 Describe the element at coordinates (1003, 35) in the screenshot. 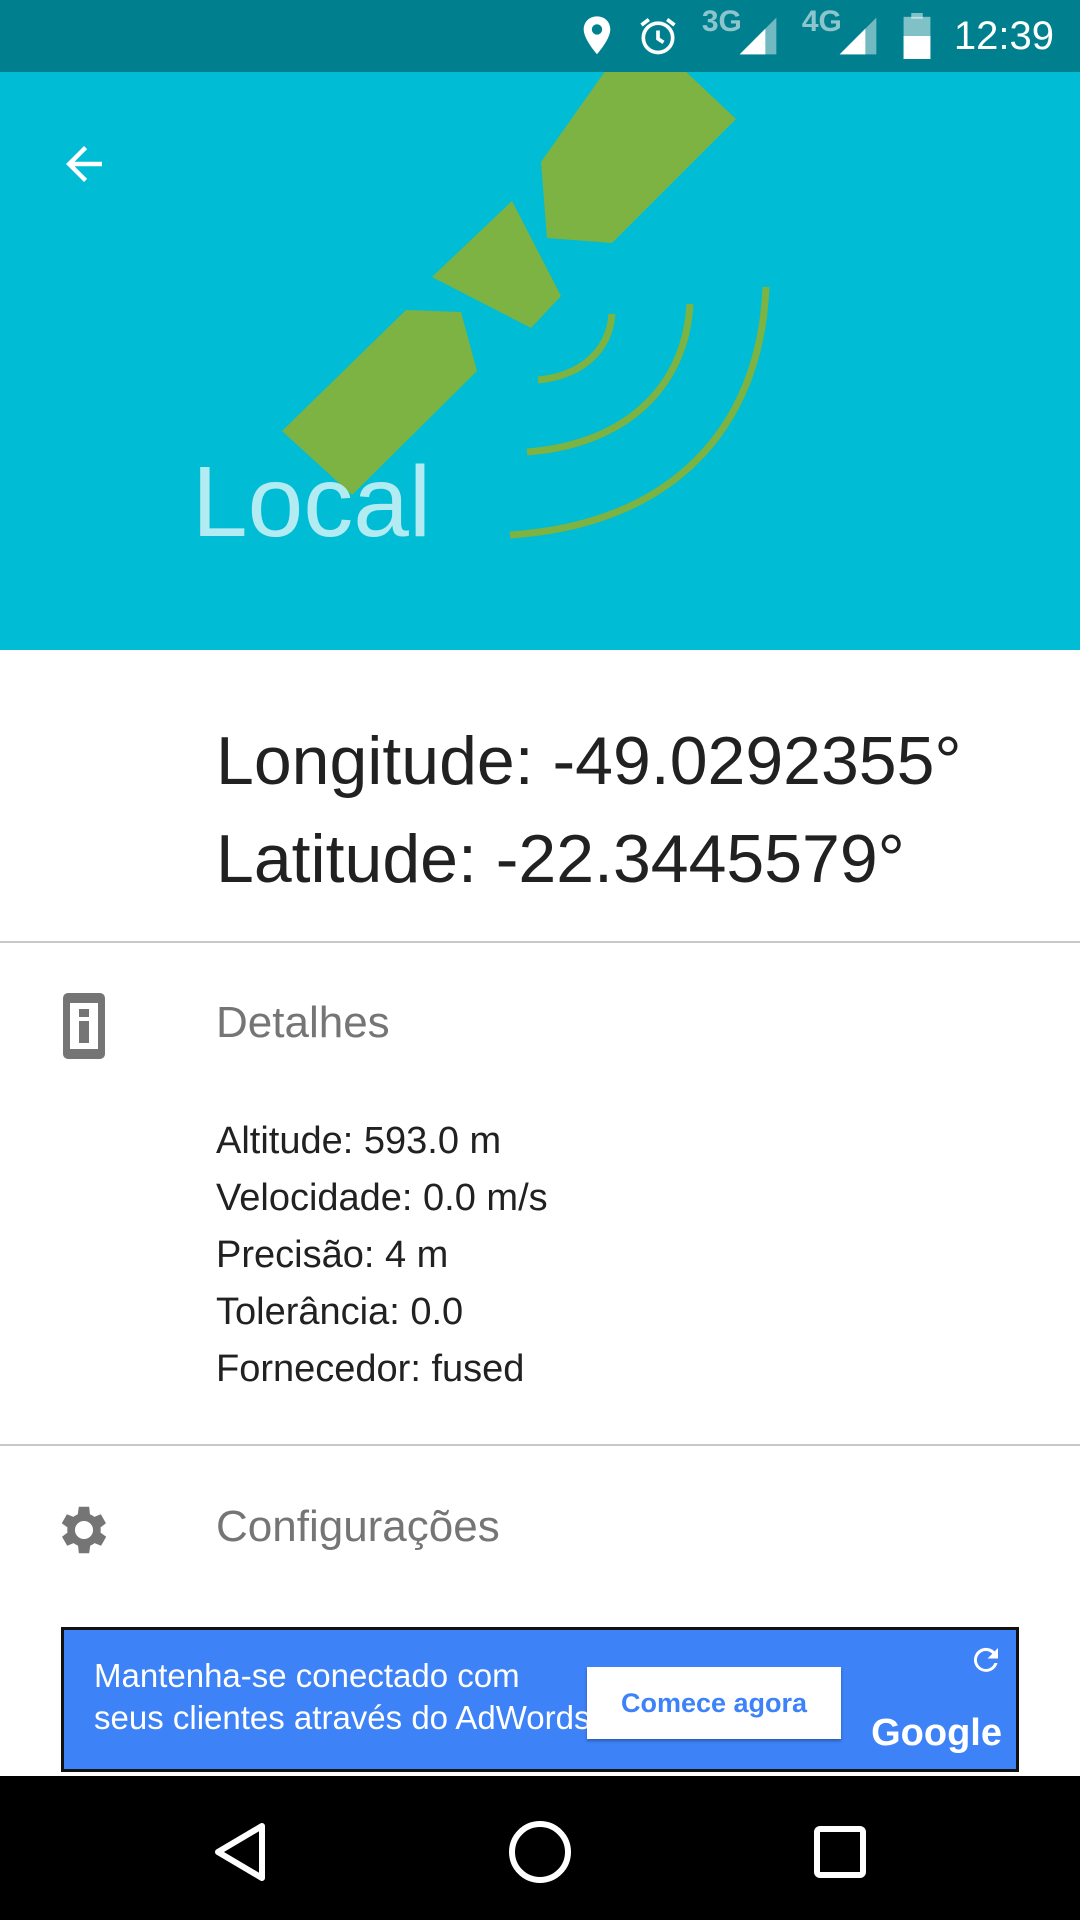

I see `clock: 12:39` at that location.